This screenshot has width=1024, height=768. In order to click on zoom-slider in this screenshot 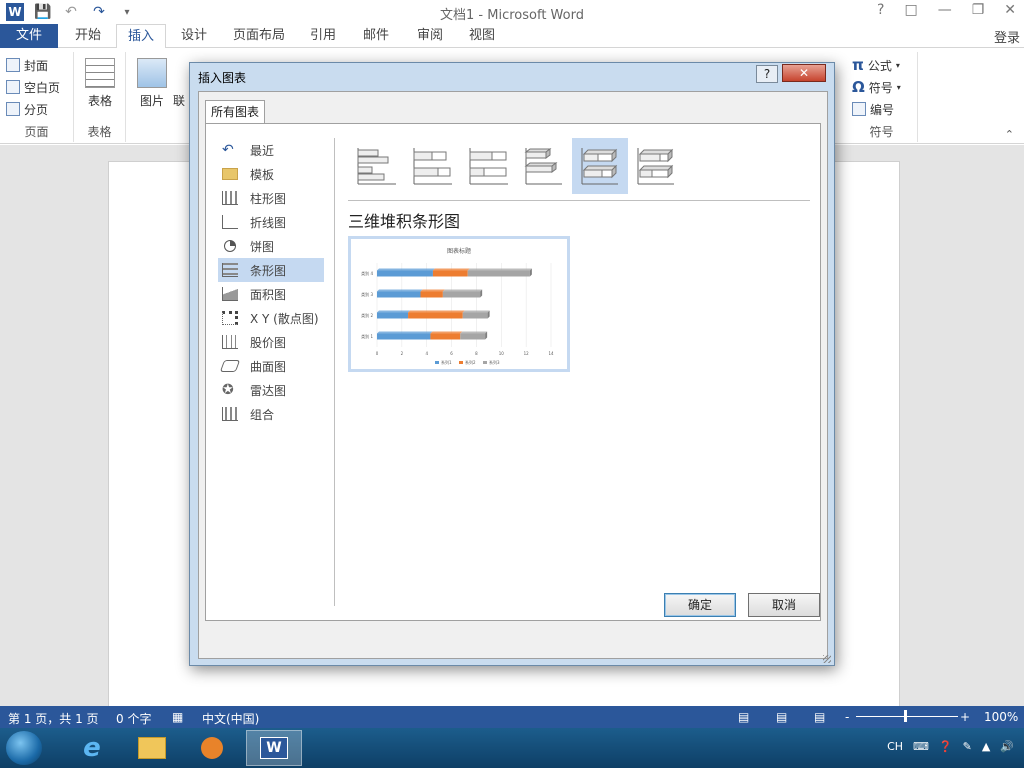, I will do `click(907, 716)`.